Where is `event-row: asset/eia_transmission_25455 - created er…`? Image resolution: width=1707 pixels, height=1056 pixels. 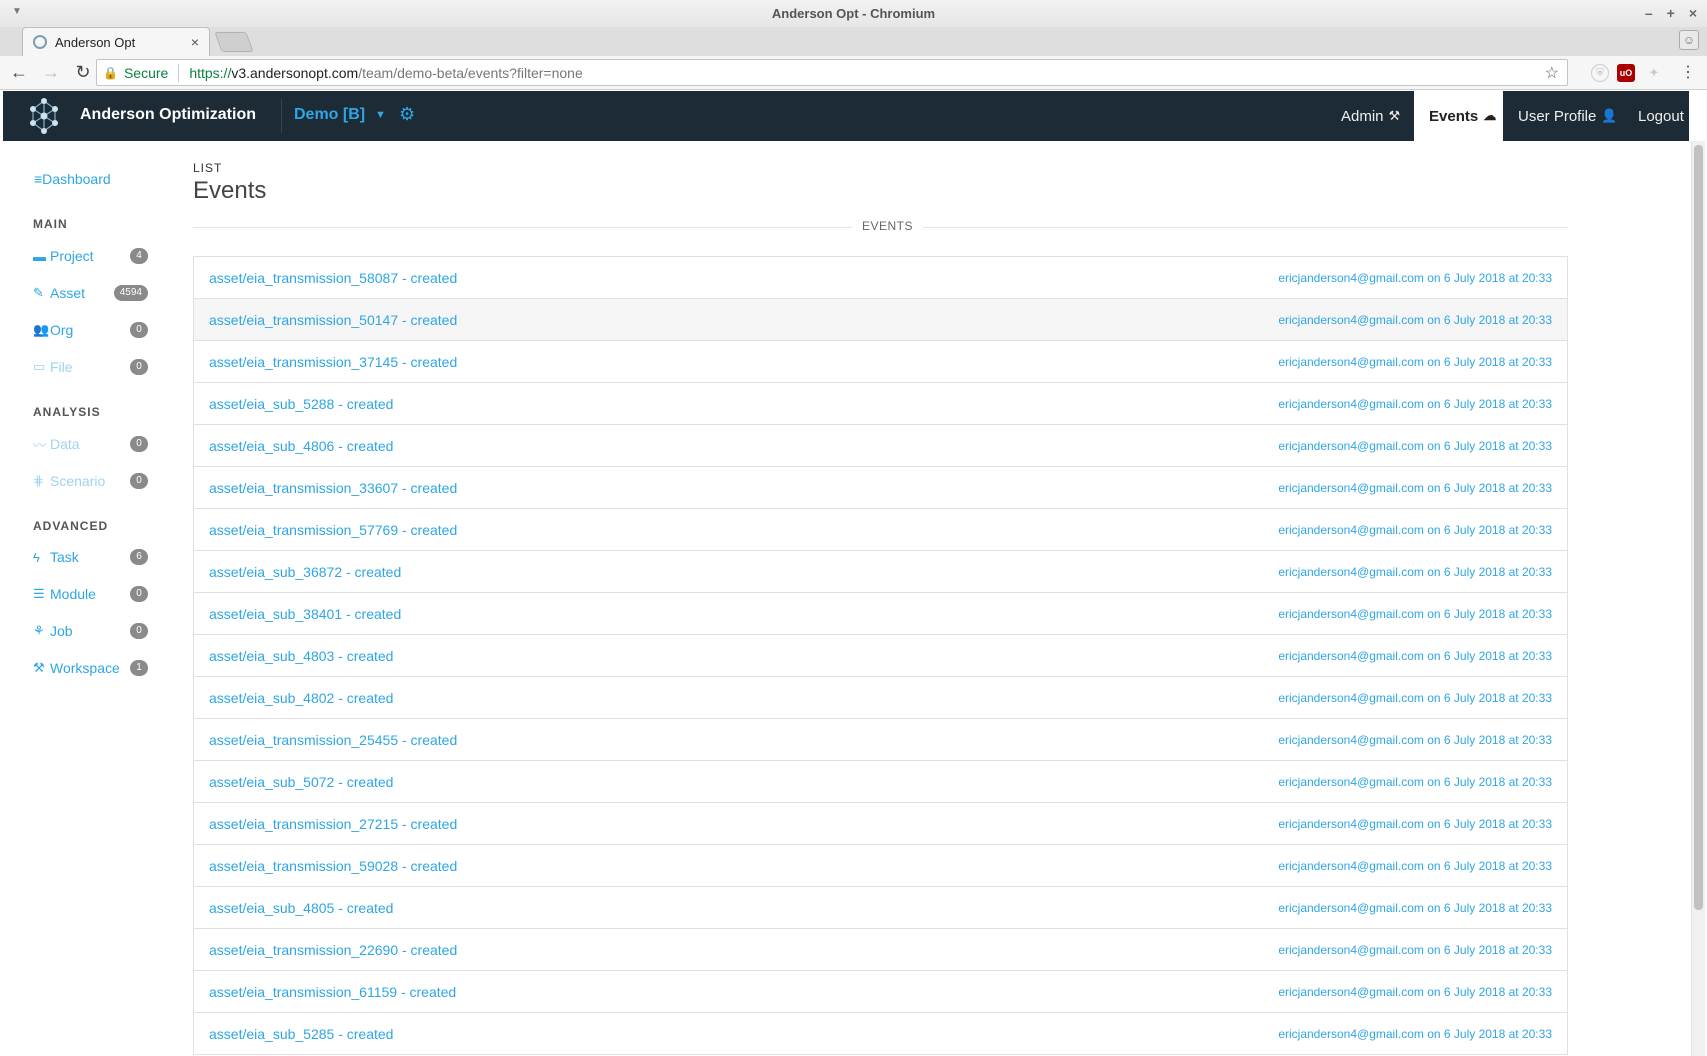 event-row: asset/eia_transmission_25455 - created er… is located at coordinates (880, 740).